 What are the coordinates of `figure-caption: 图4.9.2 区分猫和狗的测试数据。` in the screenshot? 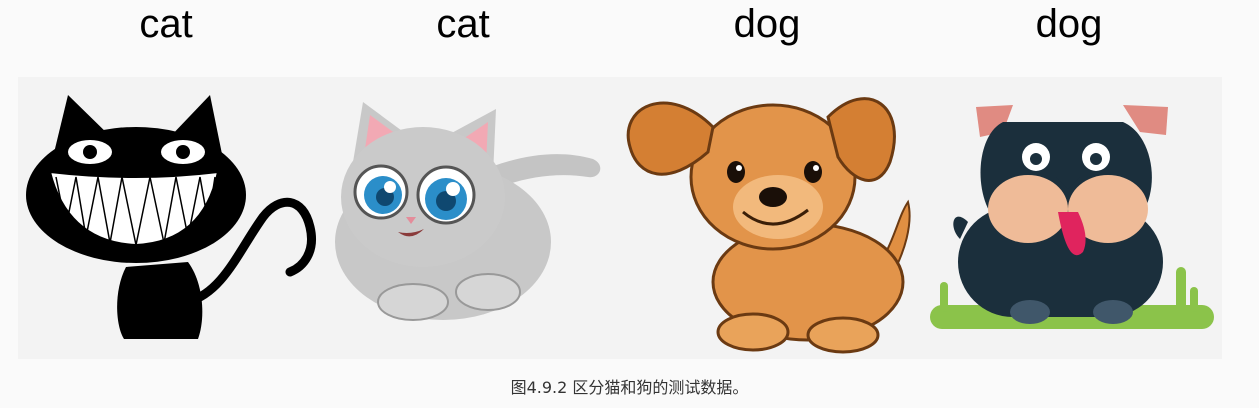 It's located at (629, 387).